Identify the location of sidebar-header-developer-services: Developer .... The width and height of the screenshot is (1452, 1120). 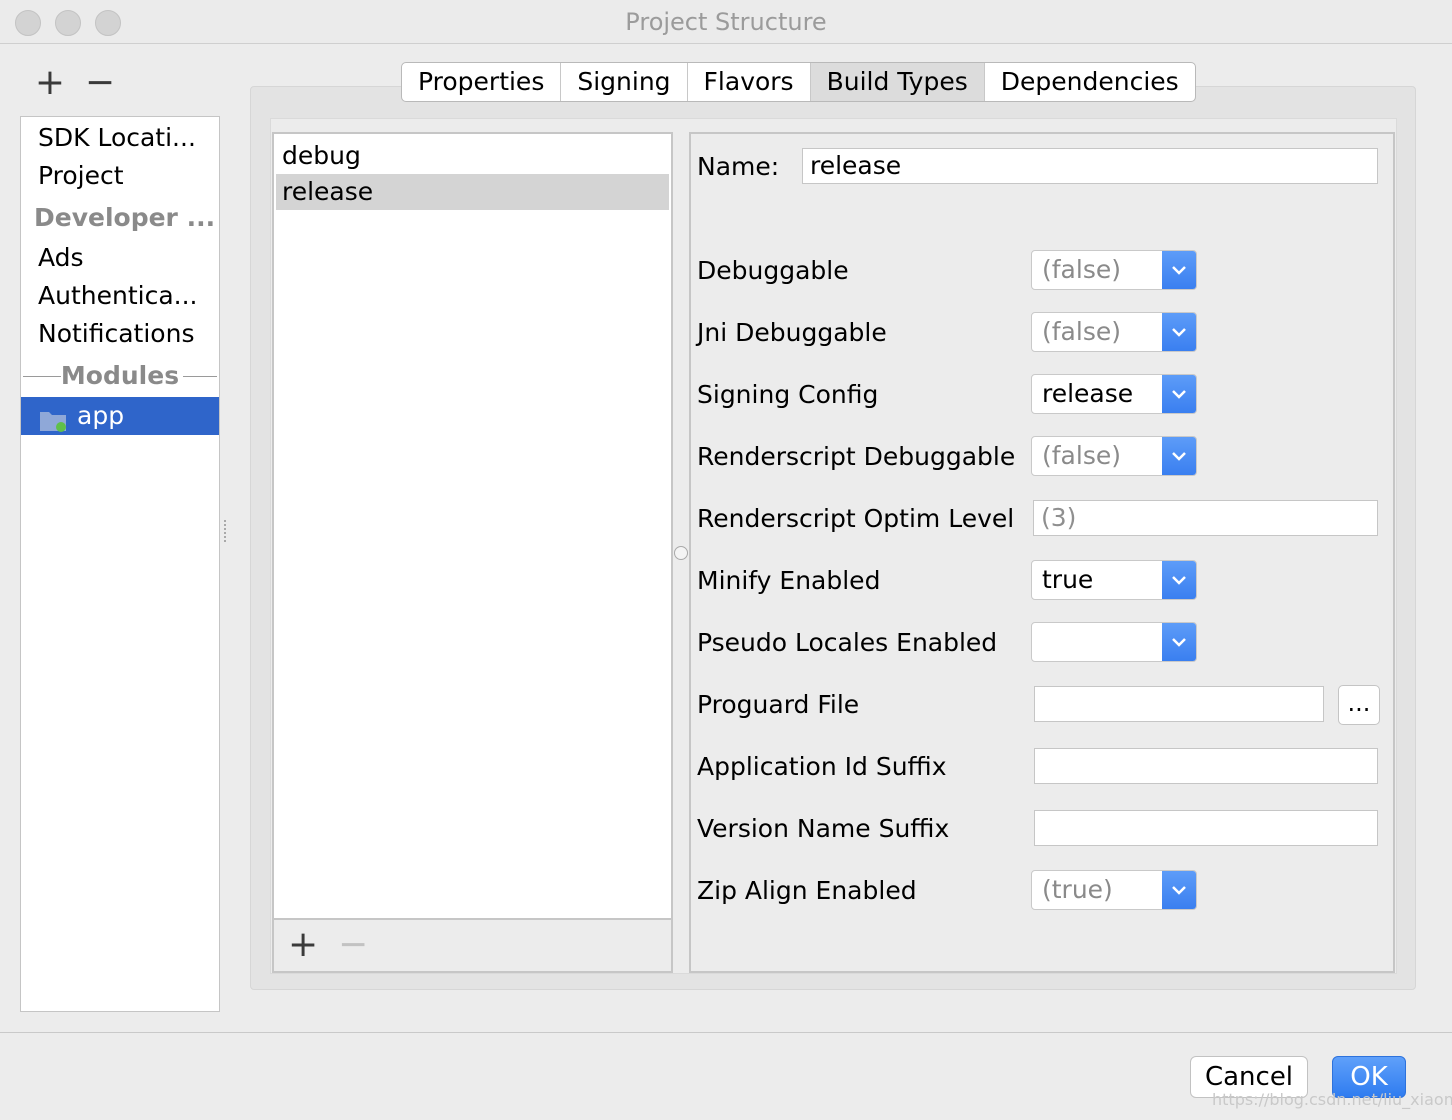
(125, 217).